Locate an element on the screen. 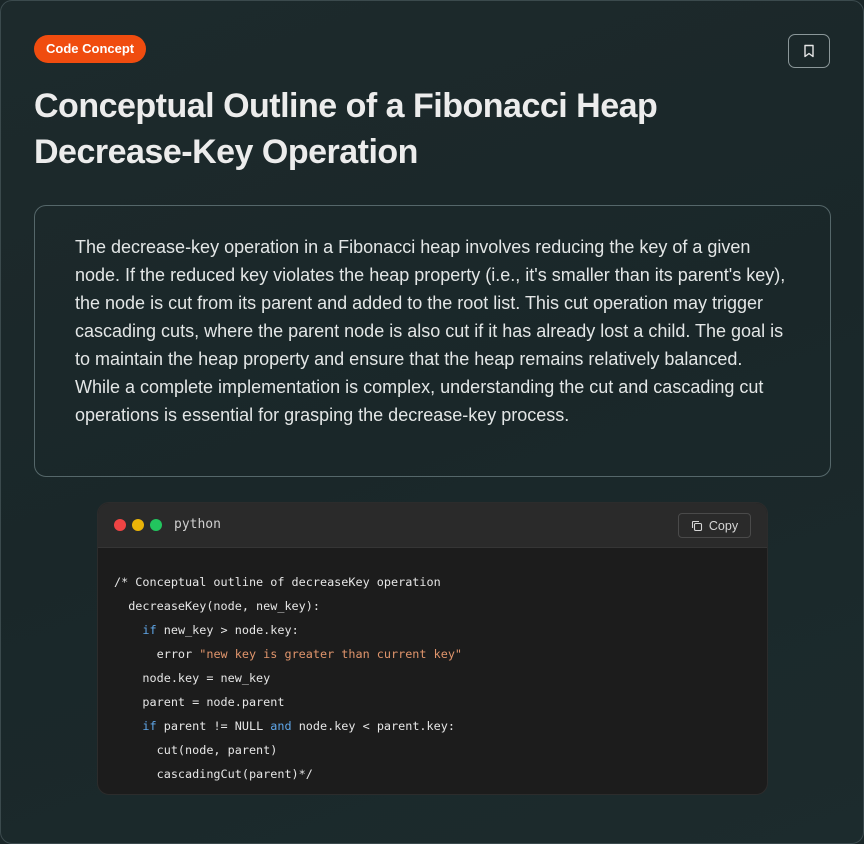 The width and height of the screenshot is (864, 844). copy-button: Copy is located at coordinates (714, 525).